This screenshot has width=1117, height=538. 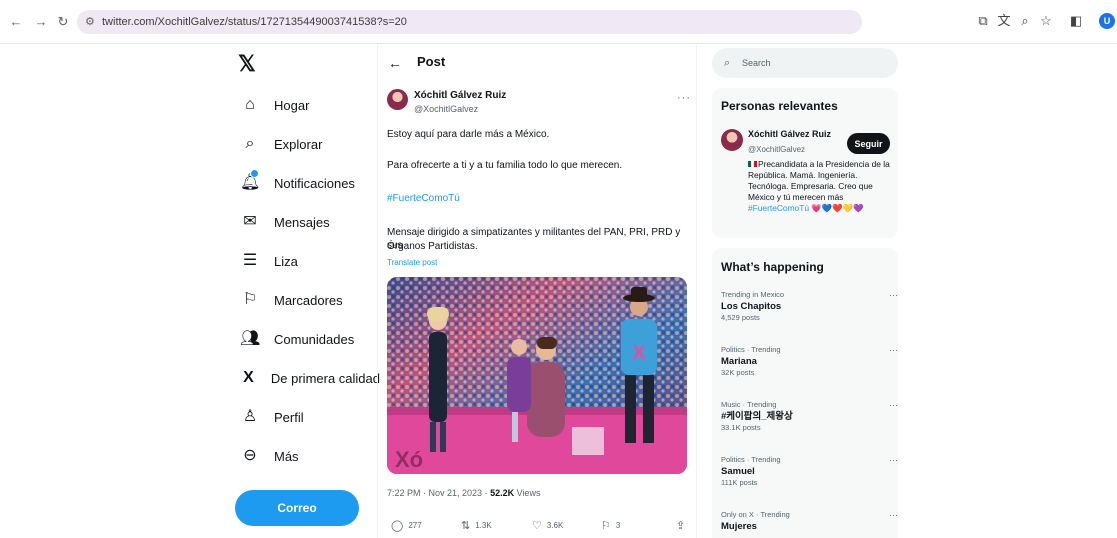 What do you see at coordinates (41, 22) in the screenshot?
I see `forward-icon: →` at bounding box center [41, 22].